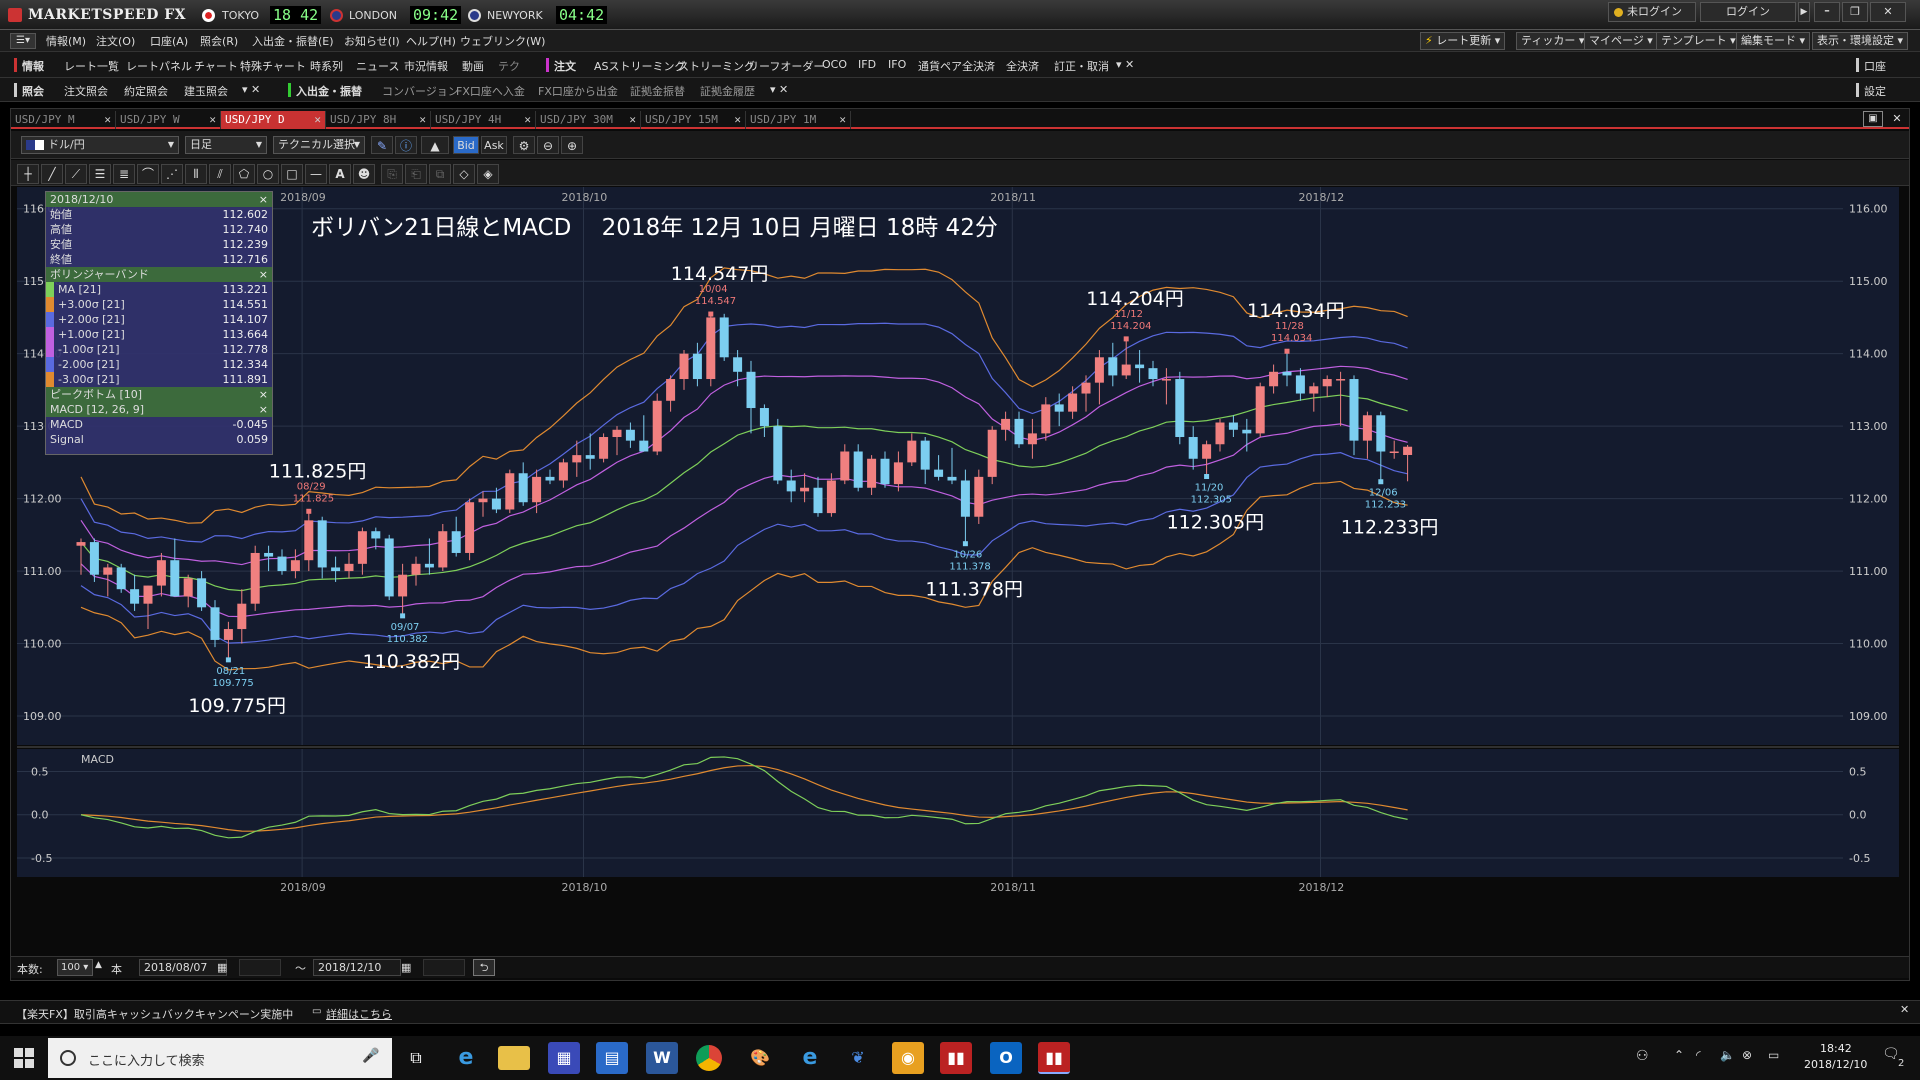 The width and height of the screenshot is (1920, 1080). Describe the element at coordinates (444, 967) in the screenshot. I see `to-time-field` at that location.